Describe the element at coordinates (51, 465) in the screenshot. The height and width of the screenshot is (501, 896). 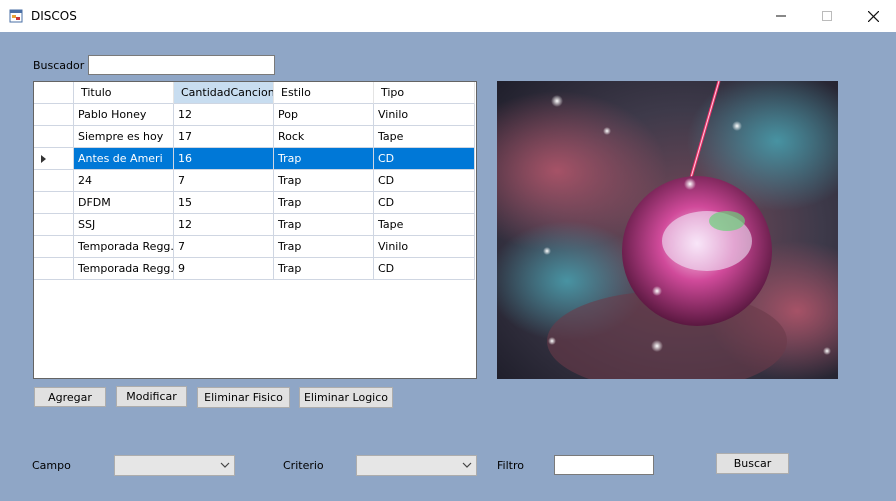
I see `field-label: Campo` at that location.